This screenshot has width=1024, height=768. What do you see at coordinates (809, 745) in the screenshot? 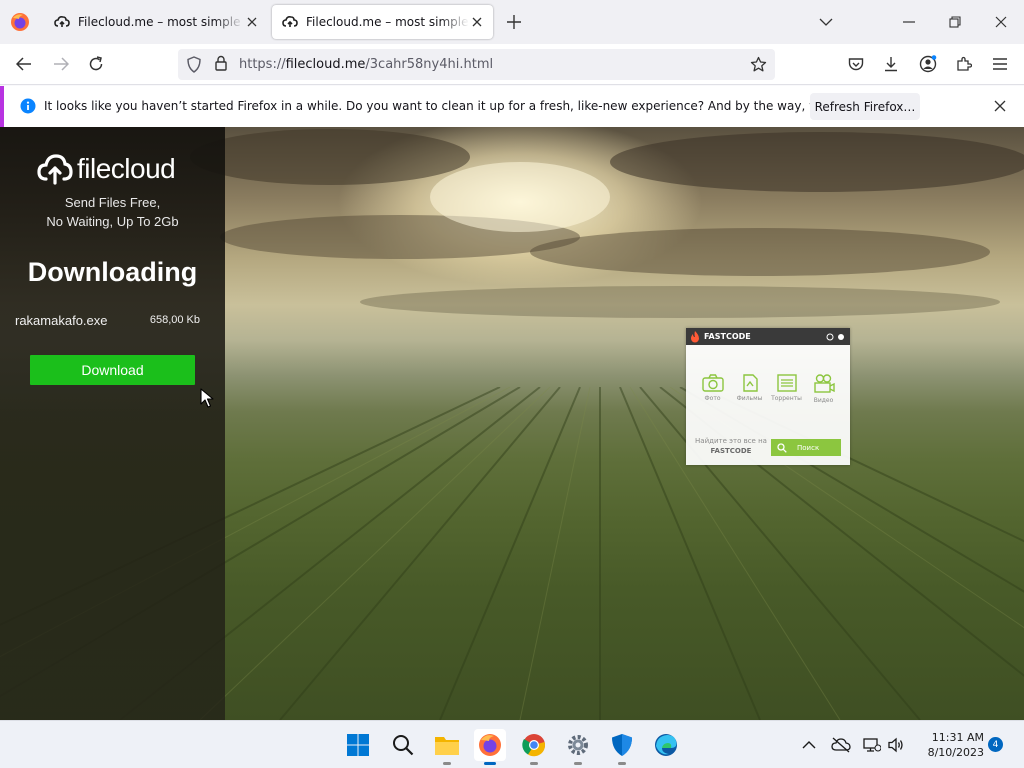
I see `show-hidden-icons-chevron` at bounding box center [809, 745].